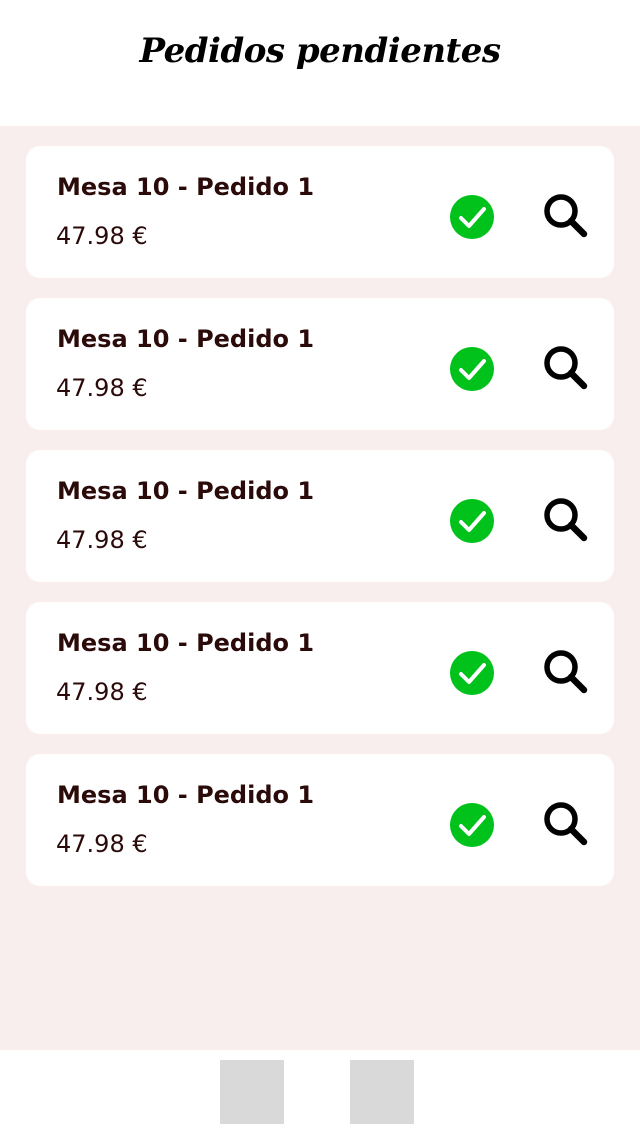 Image resolution: width=640 pixels, height=1136 pixels. I want to click on bottom-nav, so click(320, 1093).